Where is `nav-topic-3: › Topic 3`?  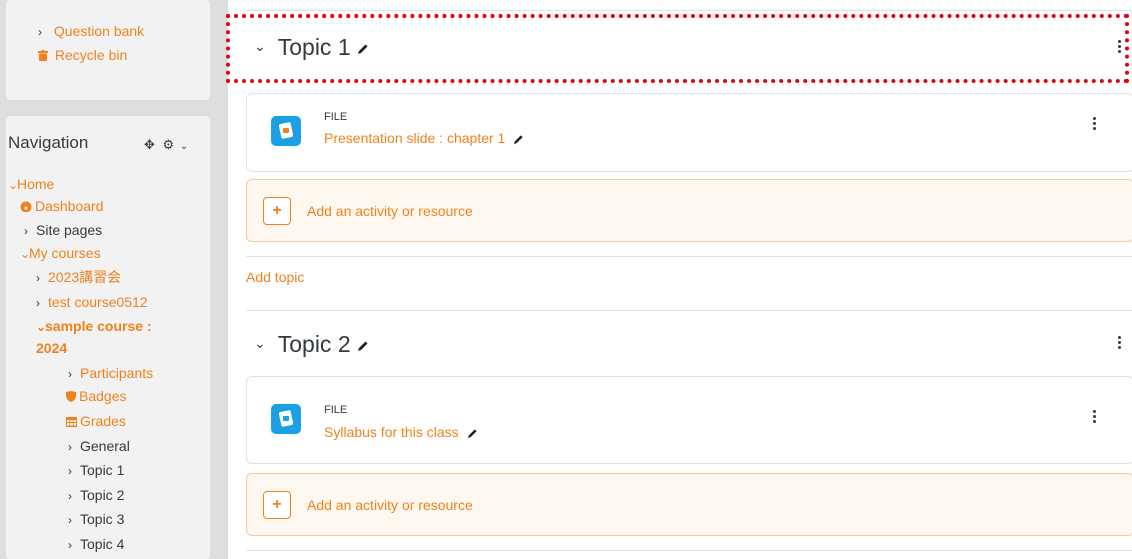 nav-topic-3: › Topic 3 is located at coordinates (96, 519).